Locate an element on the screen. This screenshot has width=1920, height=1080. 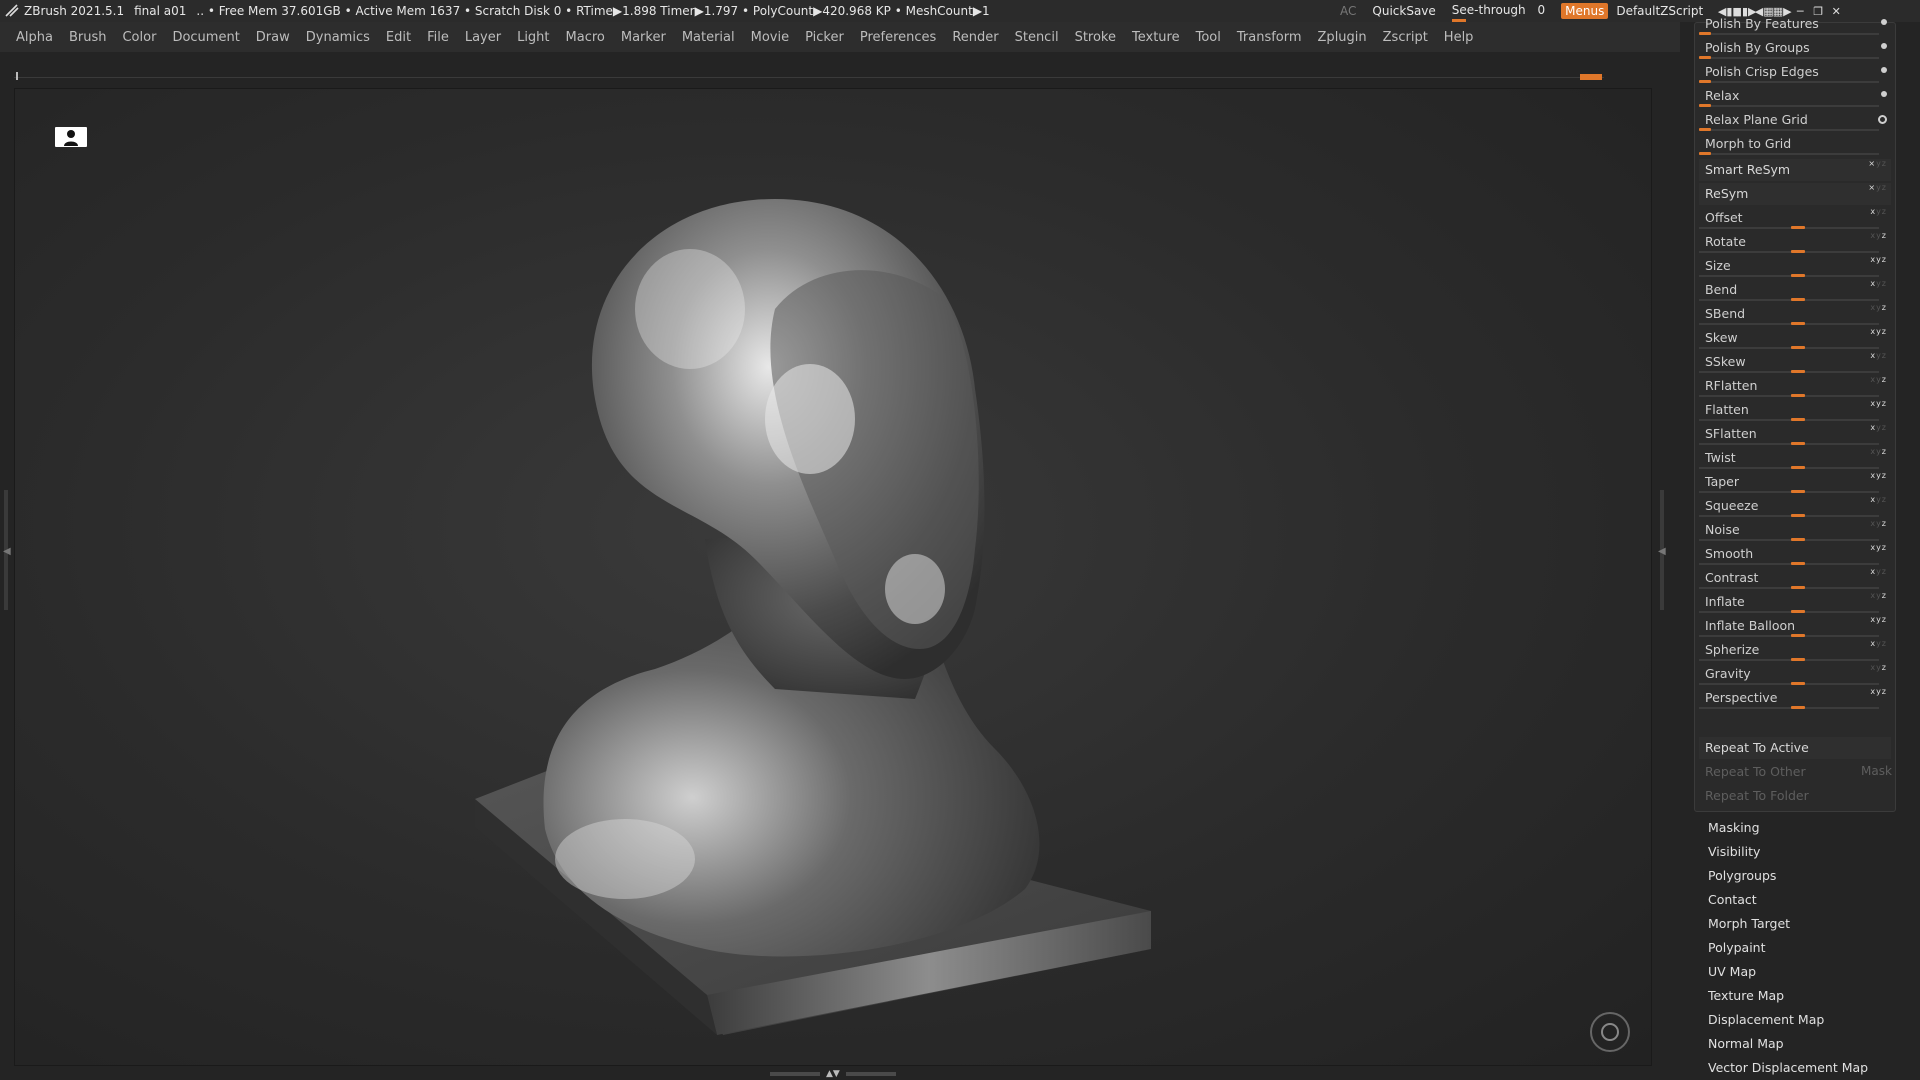
menus-toggle: Menus is located at coordinates (1585, 11).